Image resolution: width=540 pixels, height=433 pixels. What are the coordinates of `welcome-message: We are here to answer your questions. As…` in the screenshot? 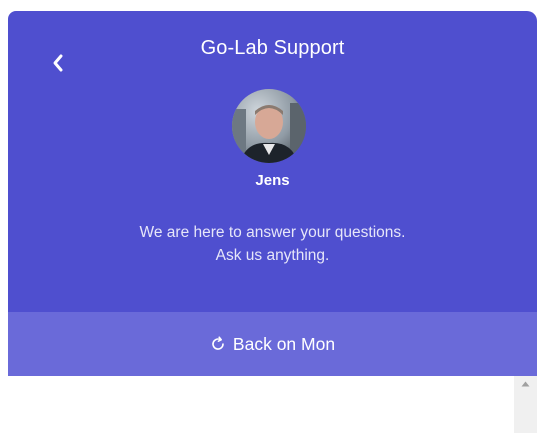 It's located at (272, 244).